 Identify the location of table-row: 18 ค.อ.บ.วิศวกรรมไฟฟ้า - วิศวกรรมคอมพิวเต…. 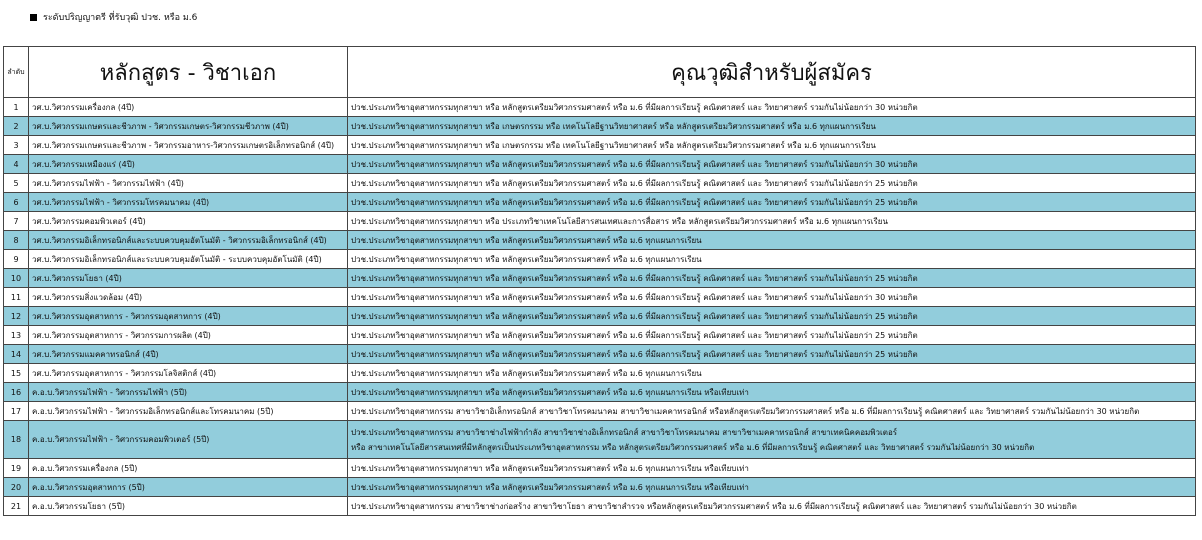
(599, 439).